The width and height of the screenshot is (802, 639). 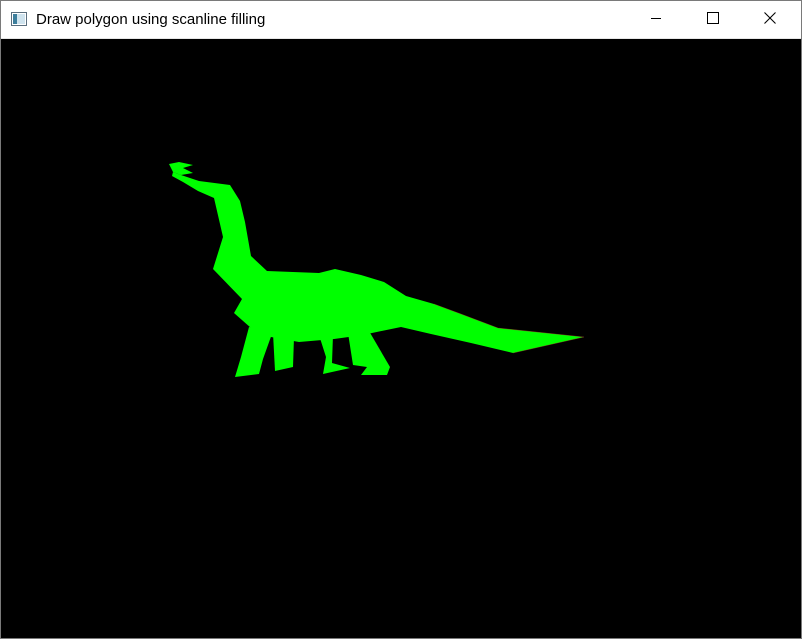 I want to click on dinosaur-hind-leg-polygon, so click(x=334, y=354).